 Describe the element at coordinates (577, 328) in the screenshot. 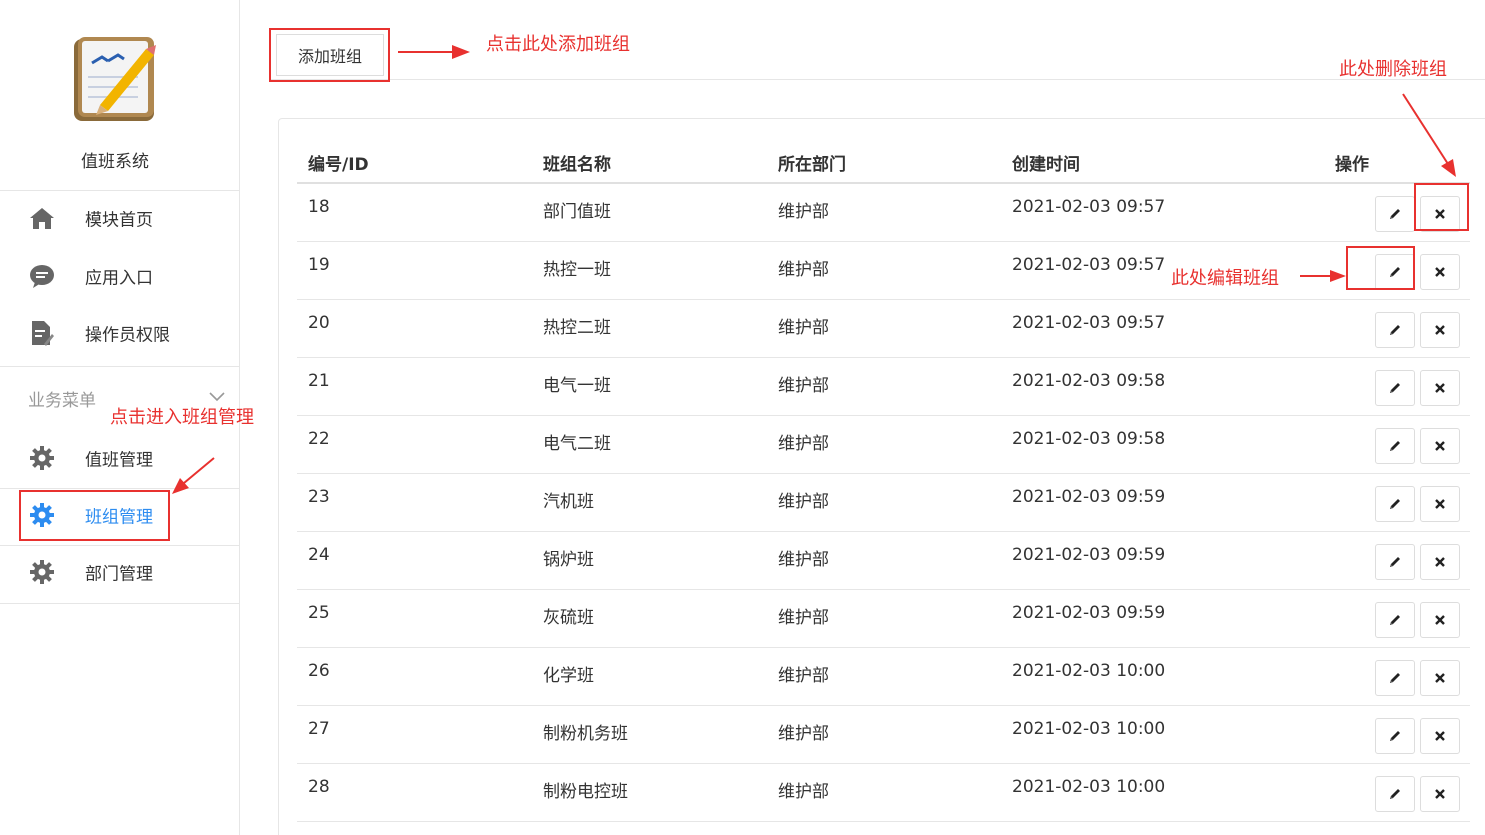

I see `cell-team-name: 热控二班` at that location.